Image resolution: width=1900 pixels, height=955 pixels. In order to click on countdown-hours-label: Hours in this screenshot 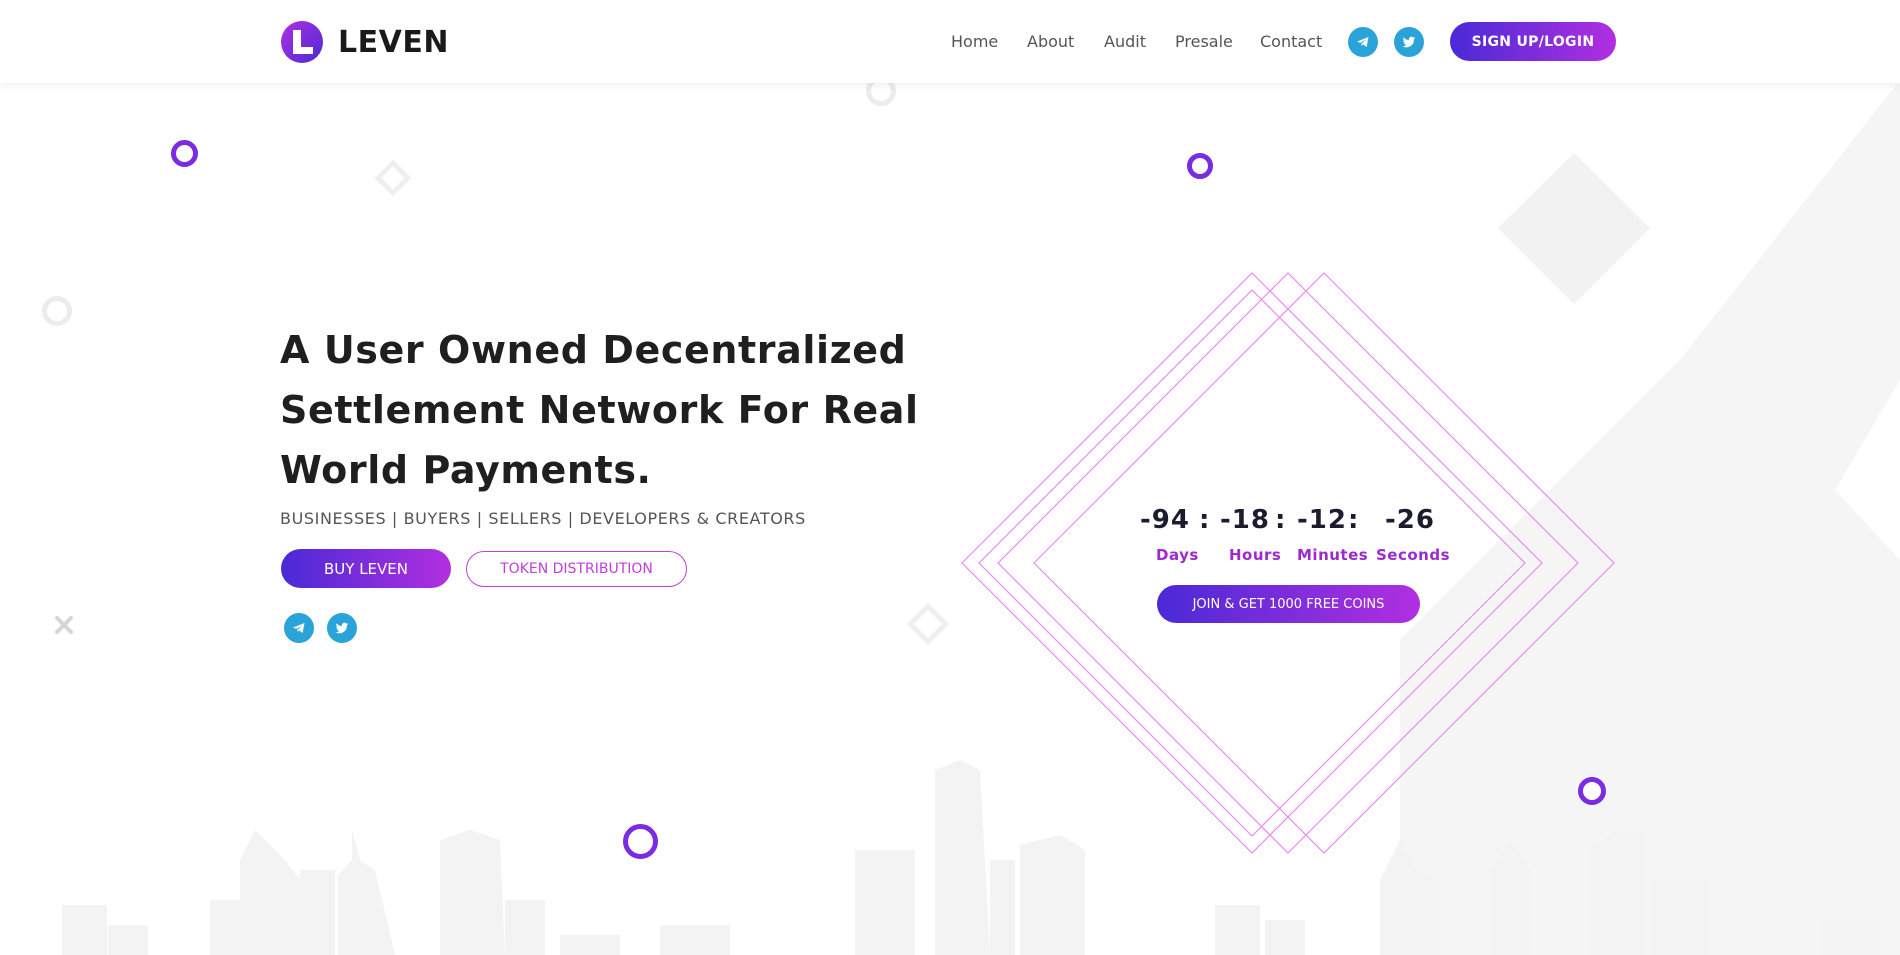, I will do `click(1255, 555)`.